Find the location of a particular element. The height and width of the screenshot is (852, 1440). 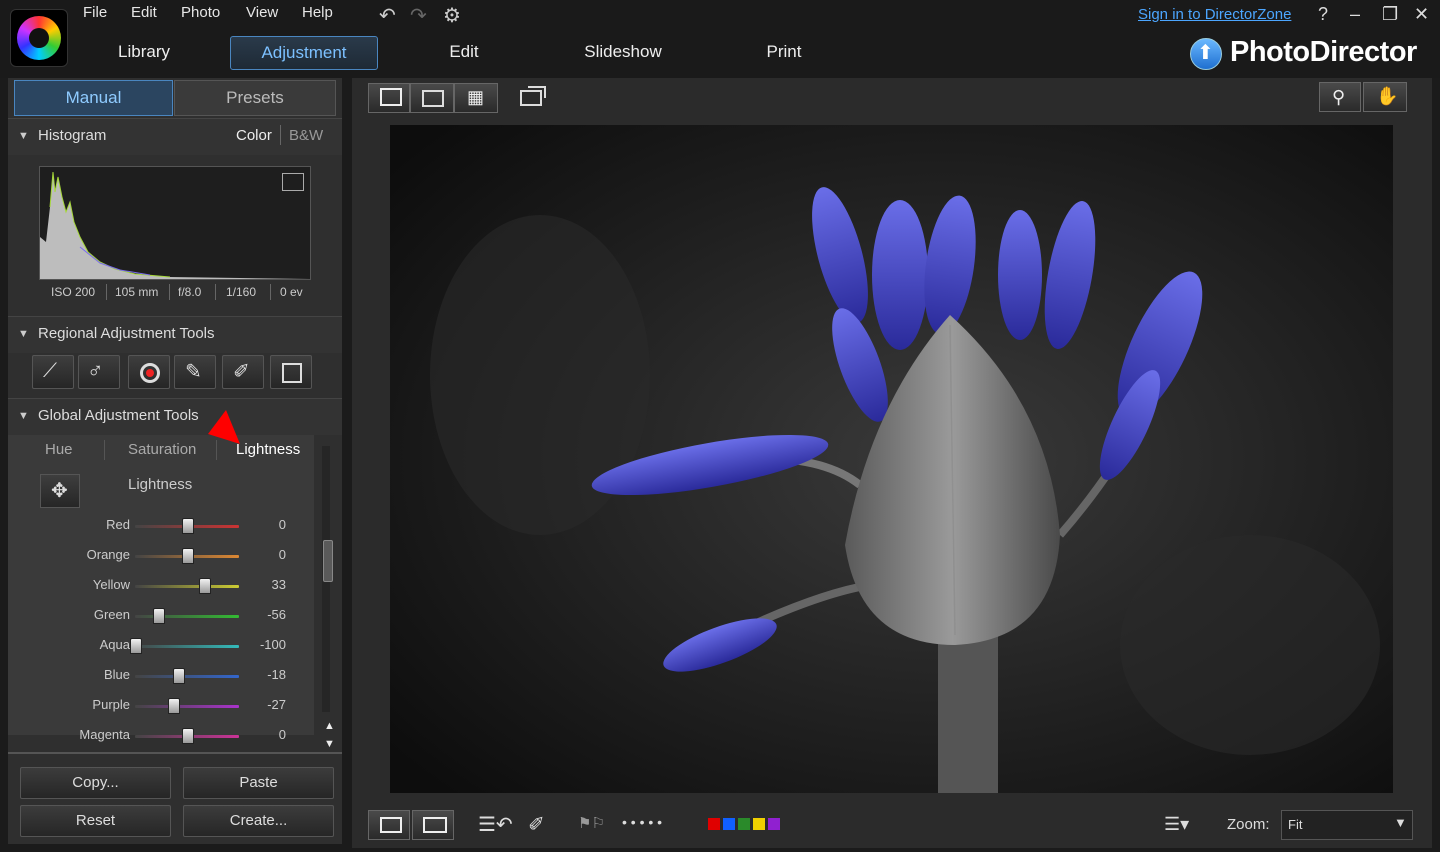

targeted-adjustment-button: ✥ is located at coordinates (60, 491).